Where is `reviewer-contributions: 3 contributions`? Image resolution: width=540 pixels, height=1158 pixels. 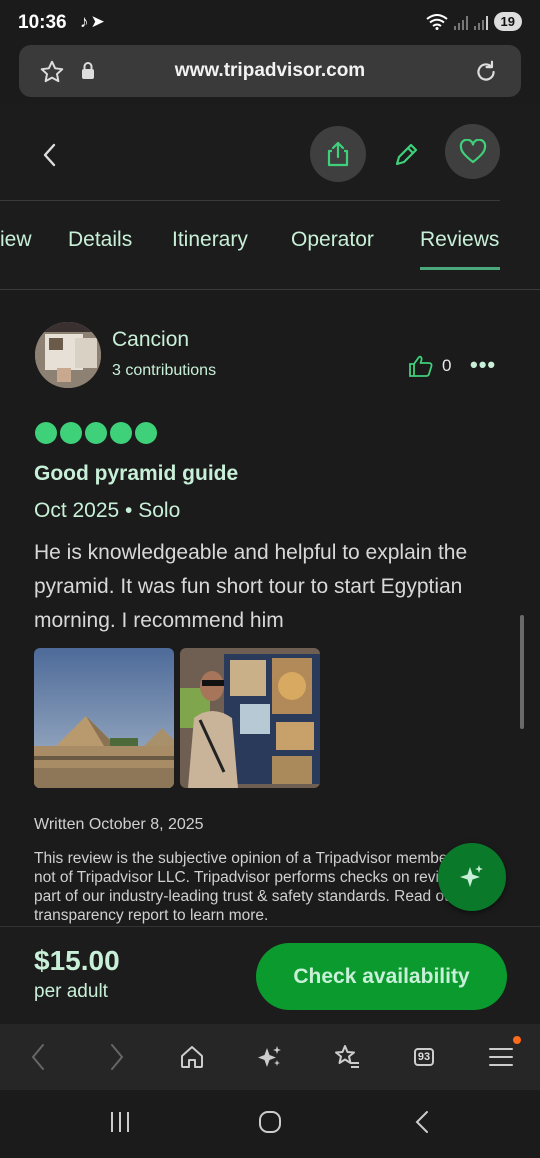
reviewer-contributions: 3 contributions is located at coordinates (164, 370).